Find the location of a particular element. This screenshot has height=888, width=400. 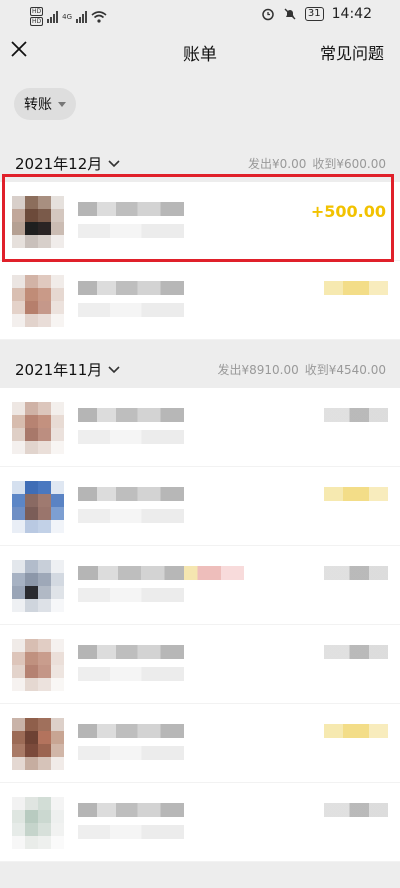

status-bar: HD HD 4G 31 14:42 is located at coordinates (200, 15).